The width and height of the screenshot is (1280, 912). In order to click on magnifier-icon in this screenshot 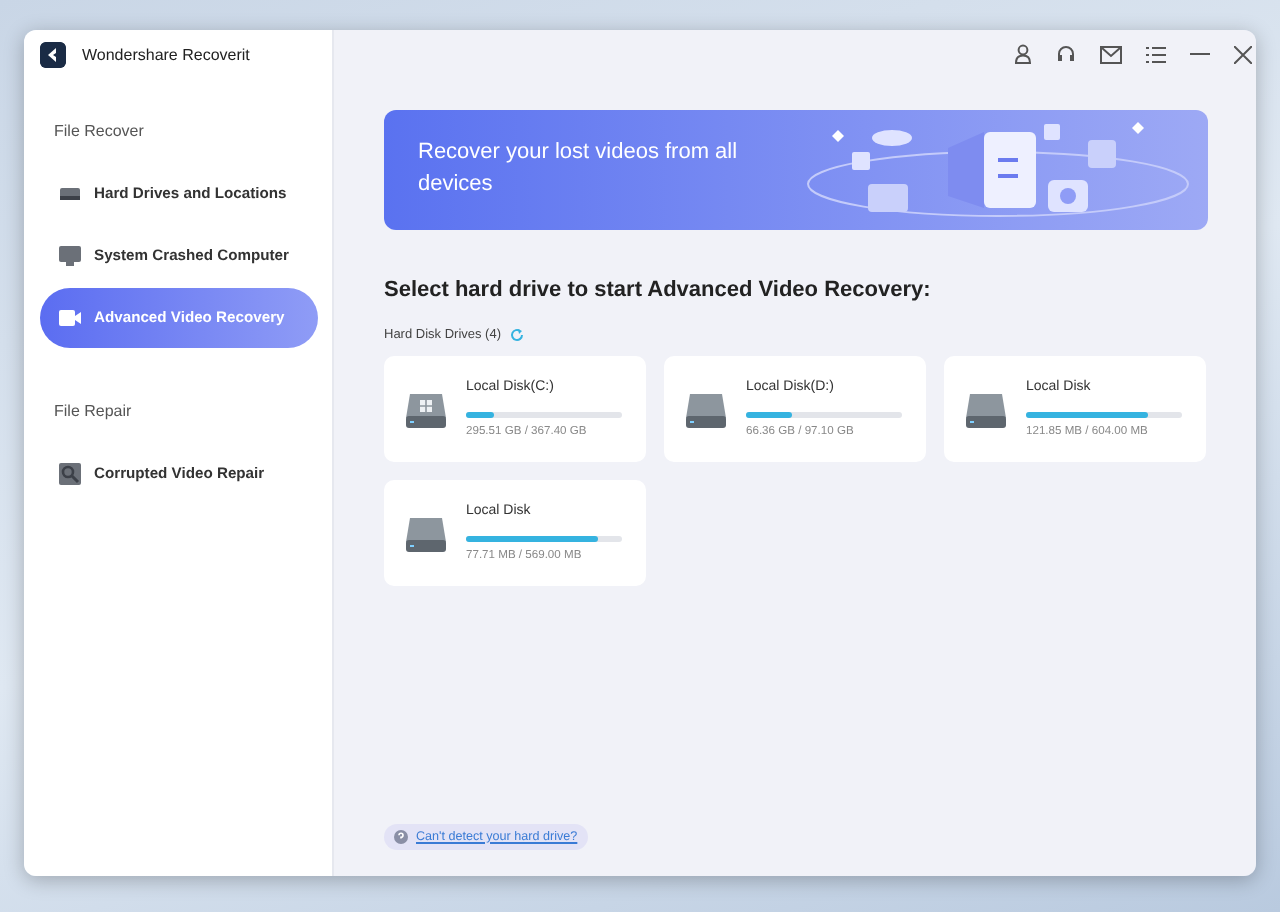, I will do `click(70, 474)`.